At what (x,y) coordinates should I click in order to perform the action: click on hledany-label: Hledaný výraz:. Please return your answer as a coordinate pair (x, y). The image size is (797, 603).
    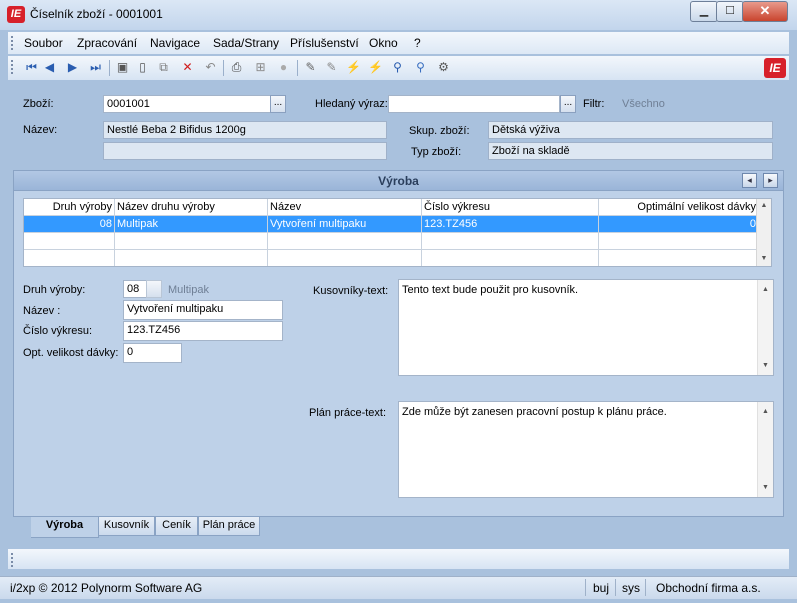
    Looking at the image, I should click on (351, 104).